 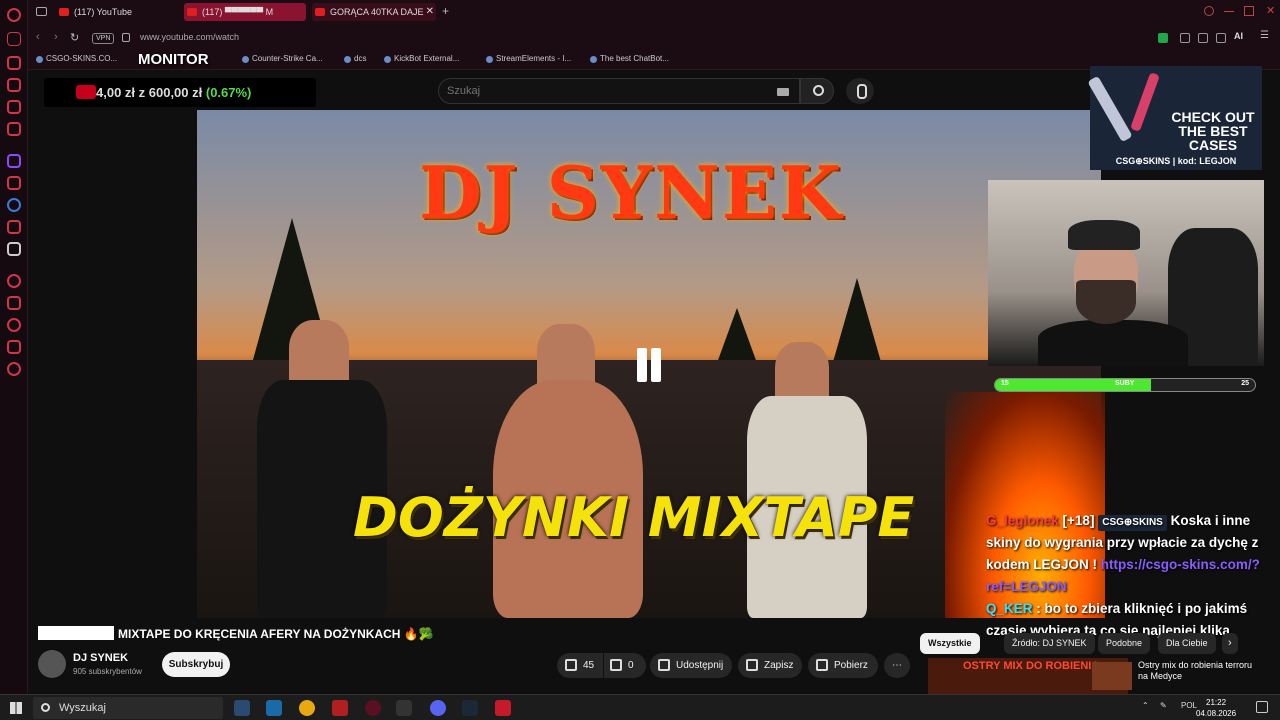 What do you see at coordinates (14, 15) in the screenshot?
I see `opera-logo-icon` at bounding box center [14, 15].